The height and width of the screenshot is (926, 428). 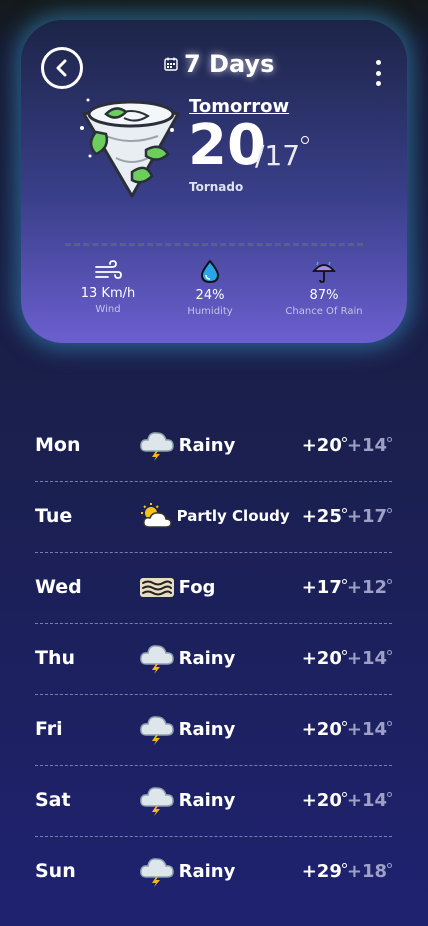 What do you see at coordinates (366, 587) in the screenshot?
I see `forecast-low: +12` at bounding box center [366, 587].